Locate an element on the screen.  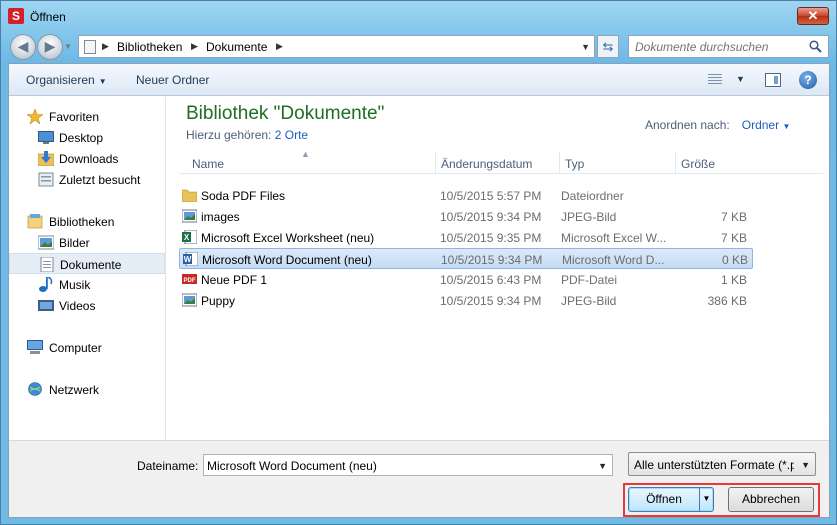
libraries-icon is located at coordinates (35, 221).